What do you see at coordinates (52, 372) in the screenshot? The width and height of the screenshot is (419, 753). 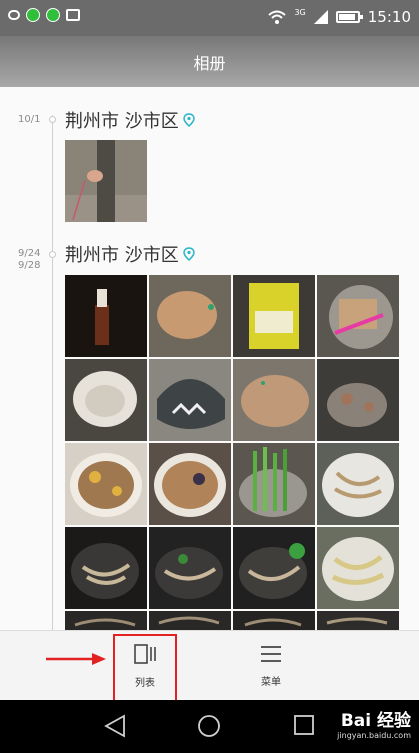 I see `timeline-line` at bounding box center [52, 372].